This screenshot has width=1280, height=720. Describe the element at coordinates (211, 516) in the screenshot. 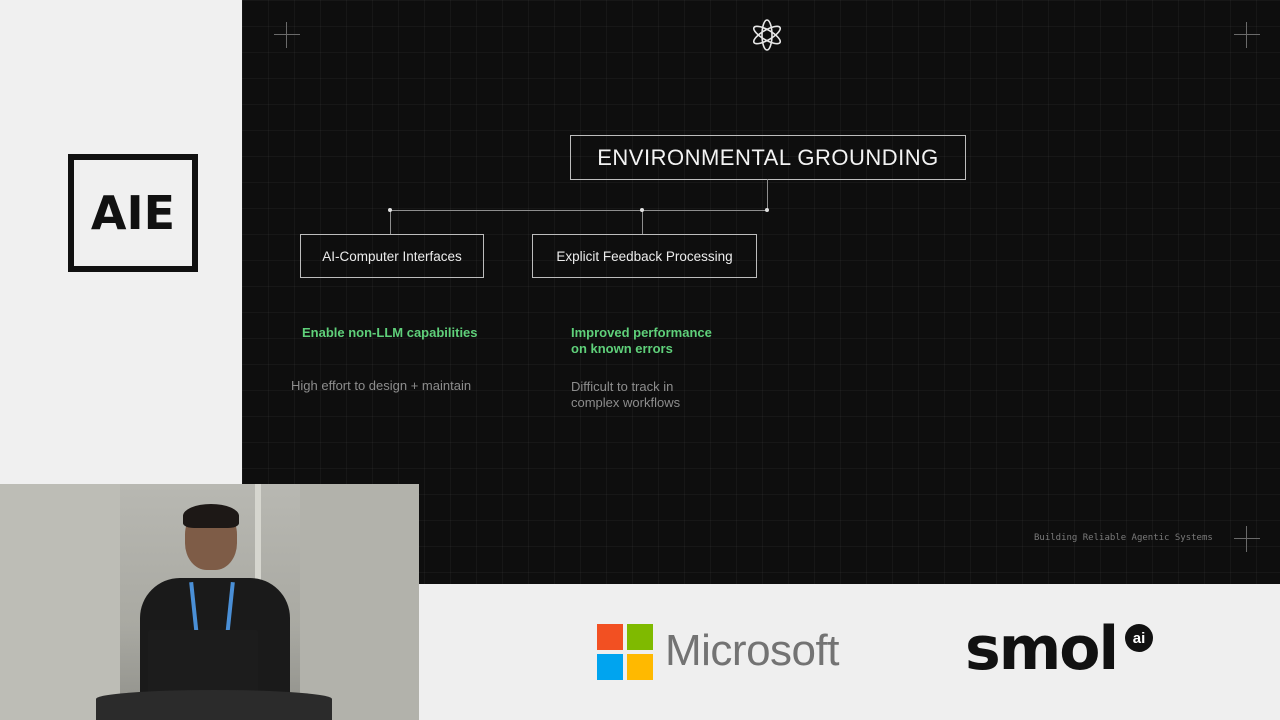

I see `speaker-hair` at that location.